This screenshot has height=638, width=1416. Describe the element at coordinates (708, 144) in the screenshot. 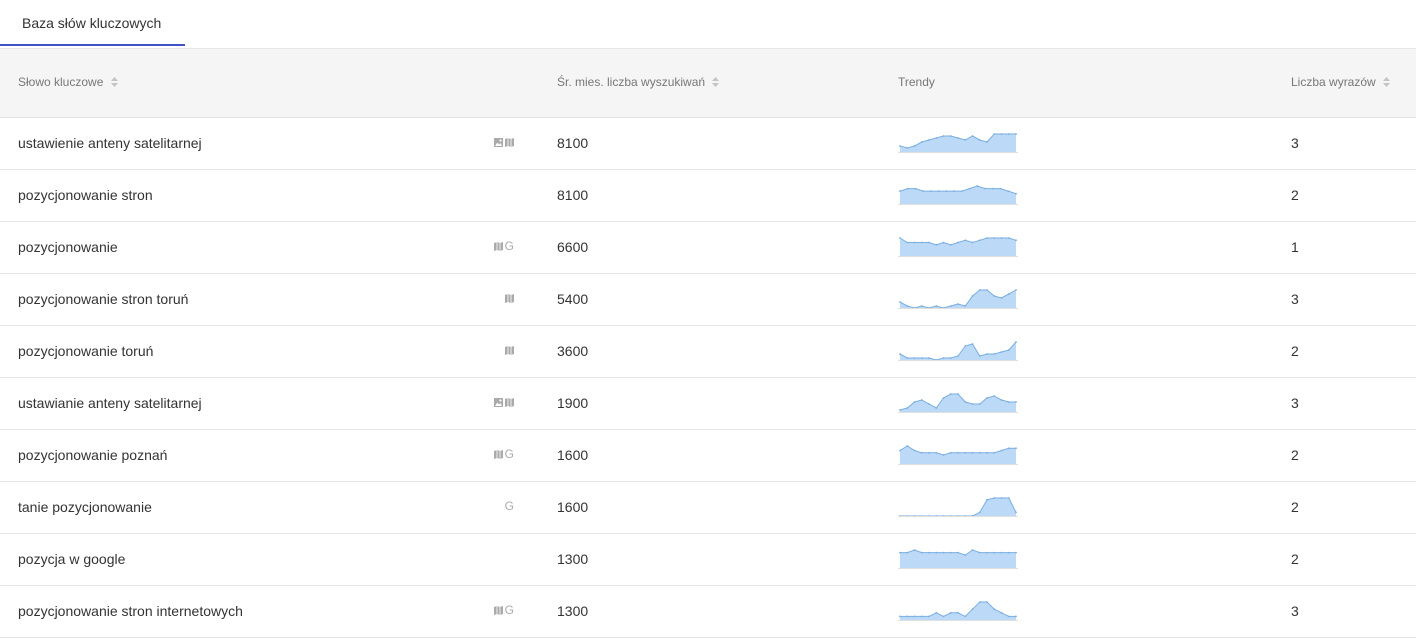

I see `table-row: ustawienie anteny satelitarnej 8100 3` at that location.